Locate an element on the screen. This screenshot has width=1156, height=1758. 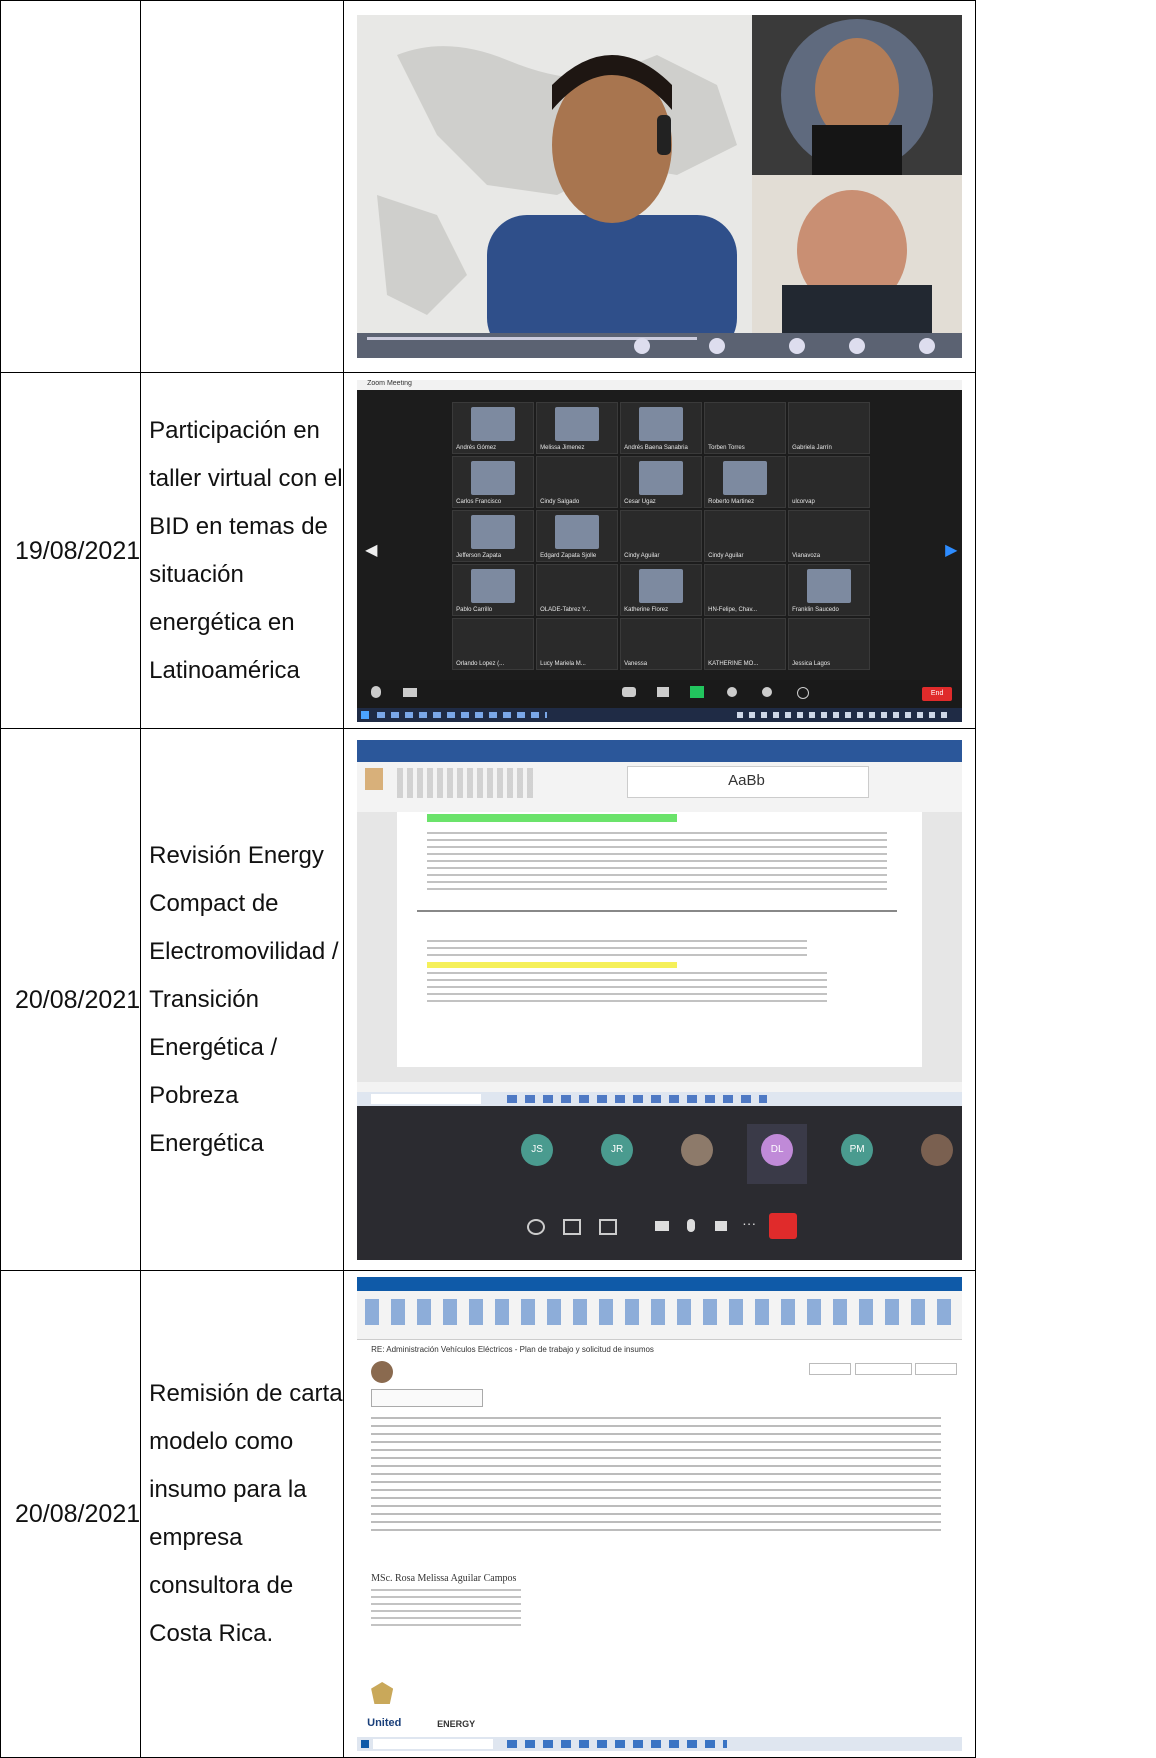
participant-tile: Edgard Zapata Sjolle is located at coordinates (577, 535).